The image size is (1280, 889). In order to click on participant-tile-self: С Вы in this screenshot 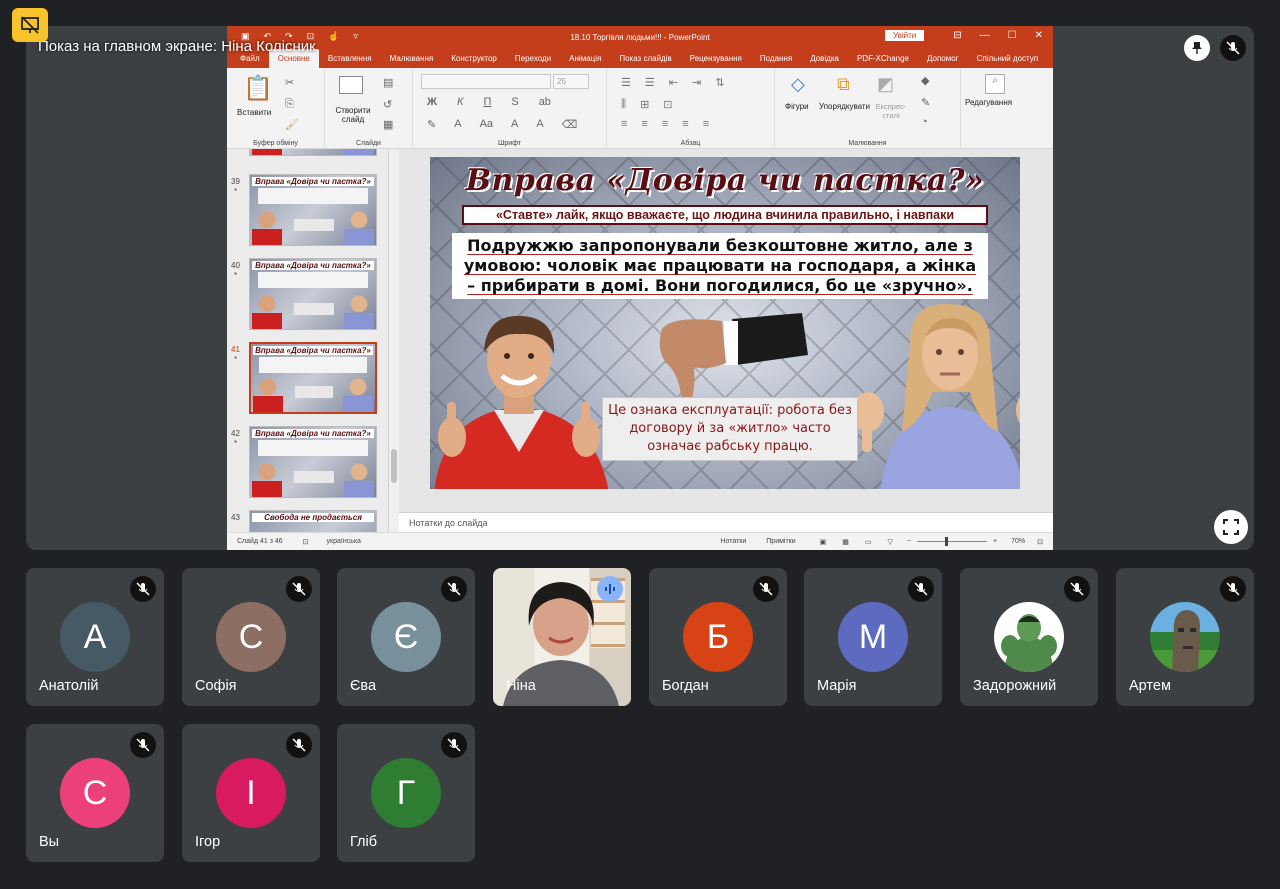, I will do `click(95, 793)`.